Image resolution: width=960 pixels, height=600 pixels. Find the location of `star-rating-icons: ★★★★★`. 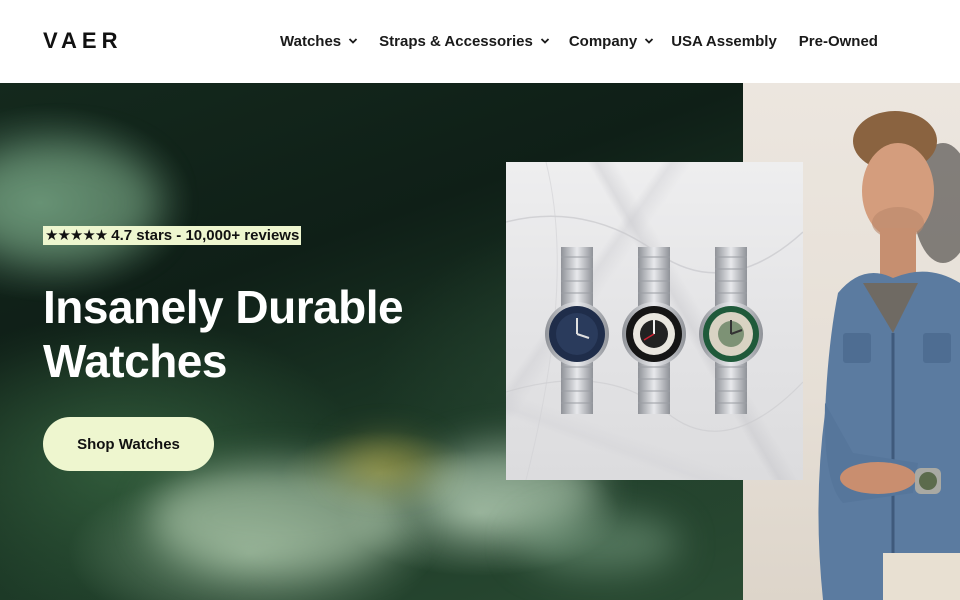

star-rating-icons: ★★★★★ is located at coordinates (76, 235).